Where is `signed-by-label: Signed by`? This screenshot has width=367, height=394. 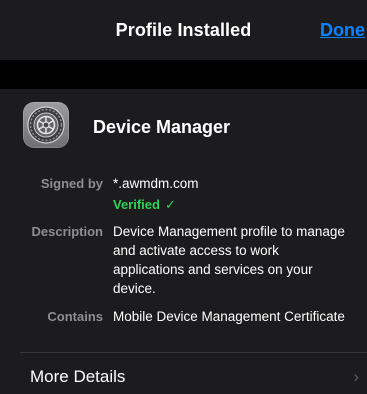
signed-by-label: Signed by is located at coordinates (71, 183).